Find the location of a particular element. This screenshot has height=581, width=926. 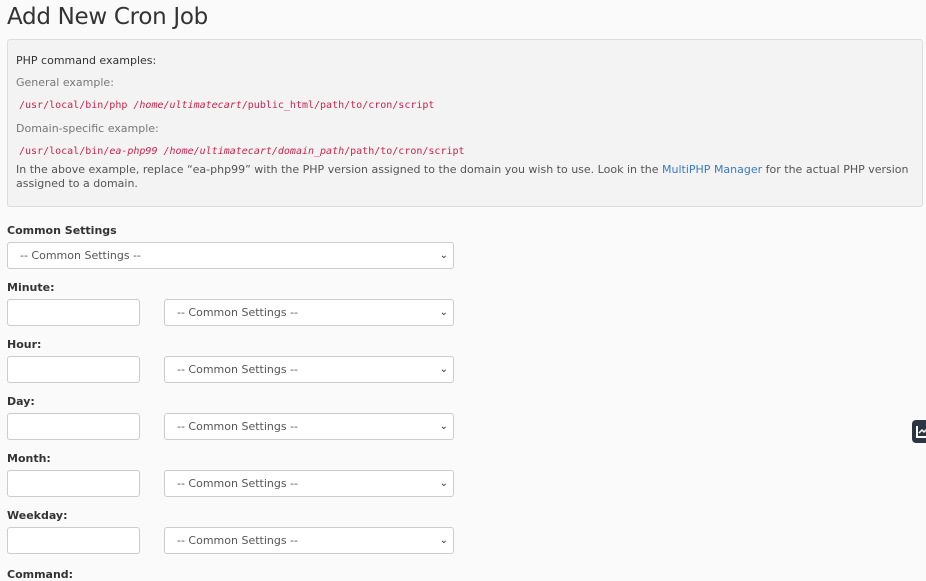

cmd-home: /home/ultimatecart is located at coordinates (187, 105).